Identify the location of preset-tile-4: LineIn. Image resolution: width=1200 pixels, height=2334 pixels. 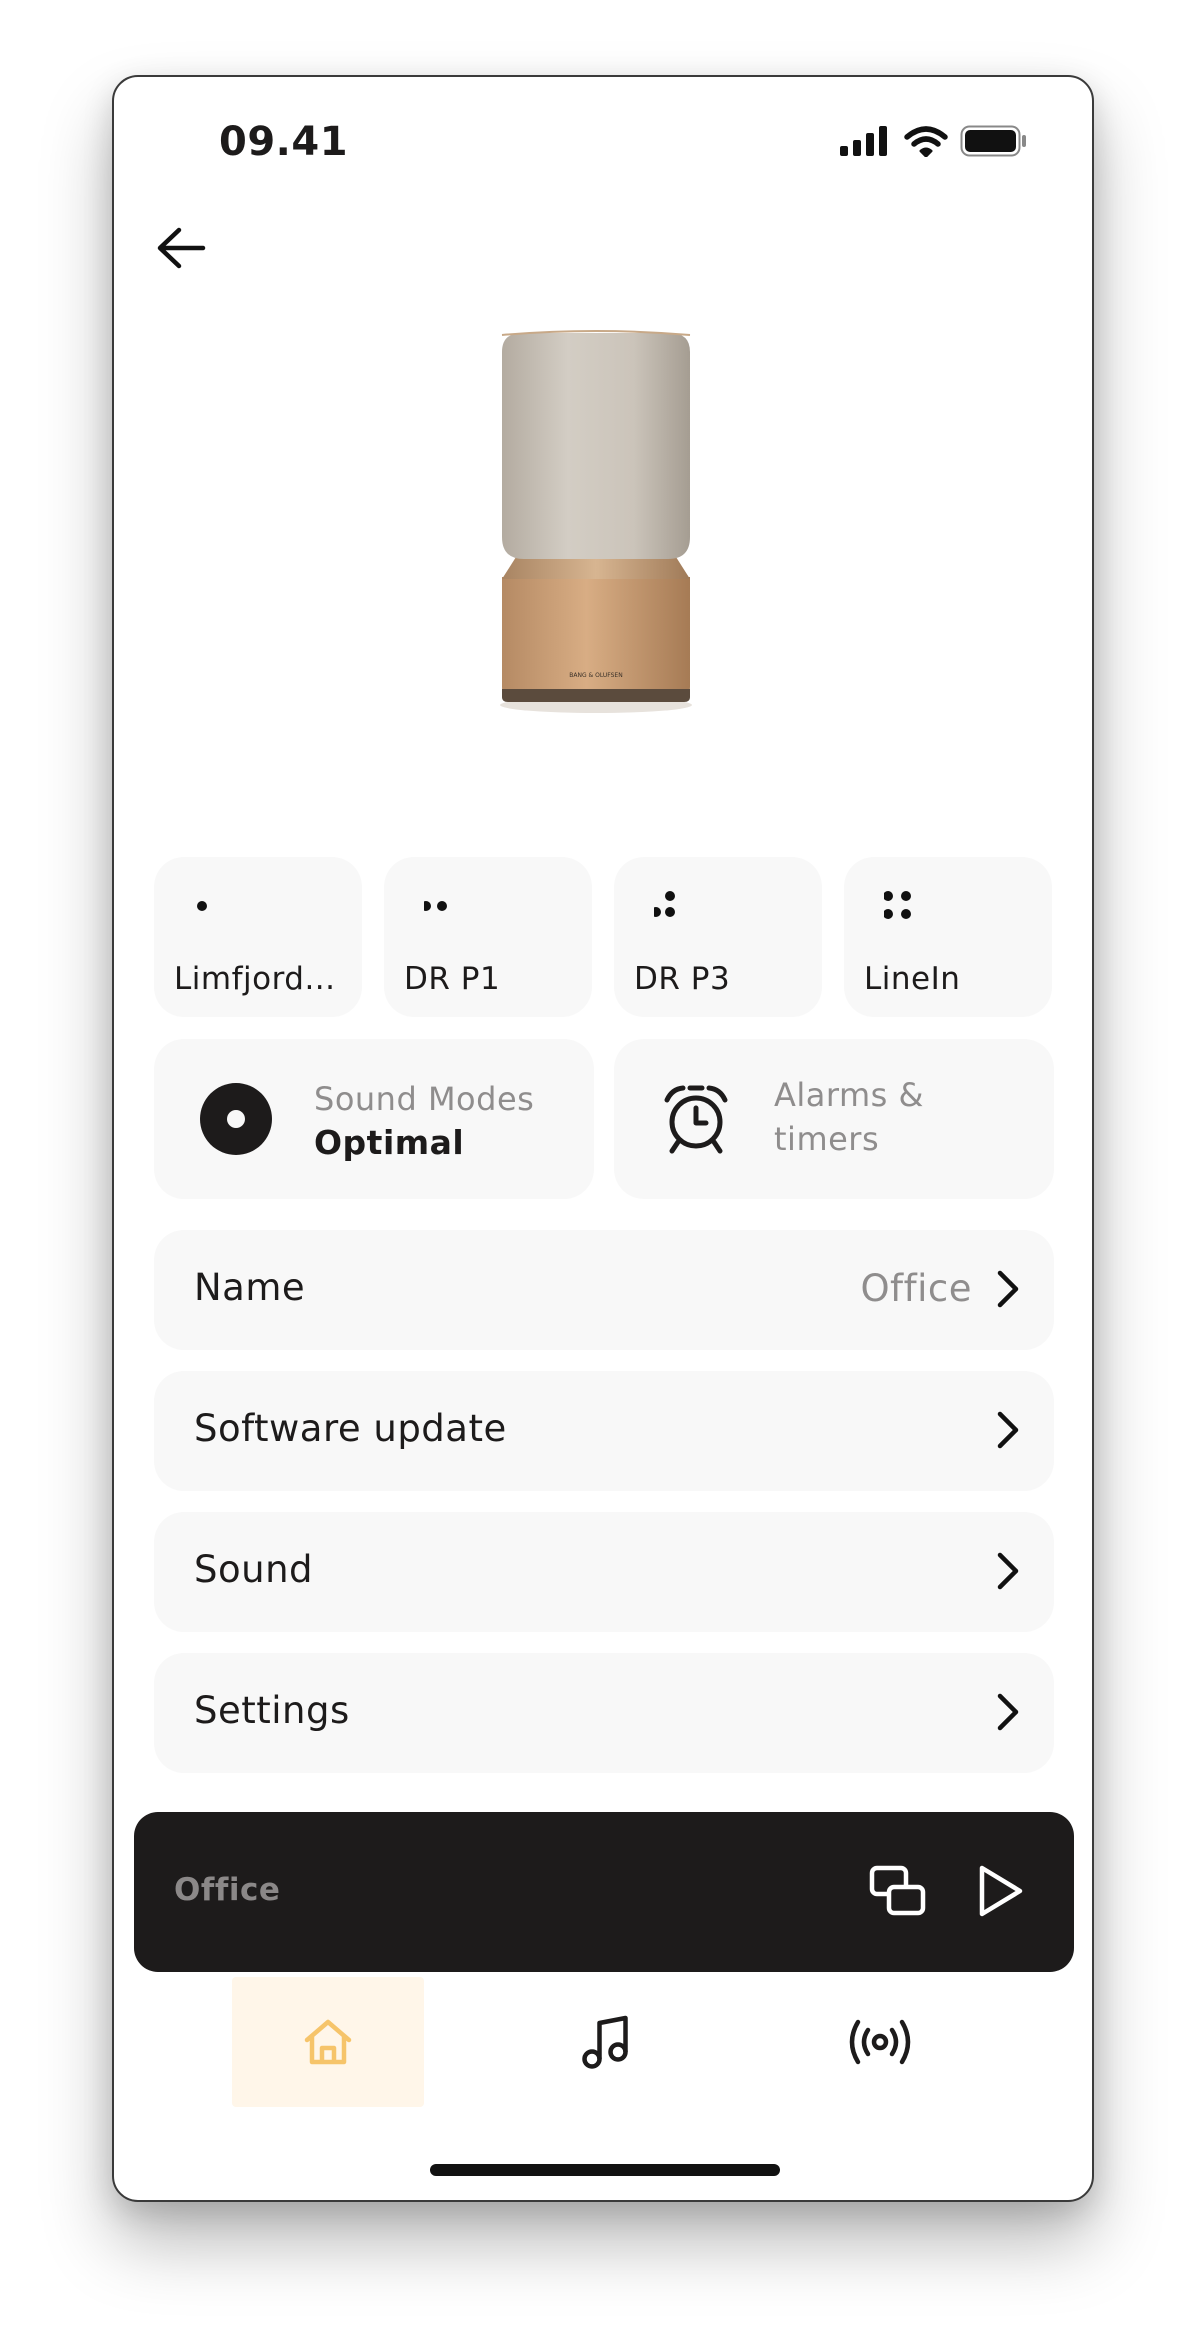
(948, 937).